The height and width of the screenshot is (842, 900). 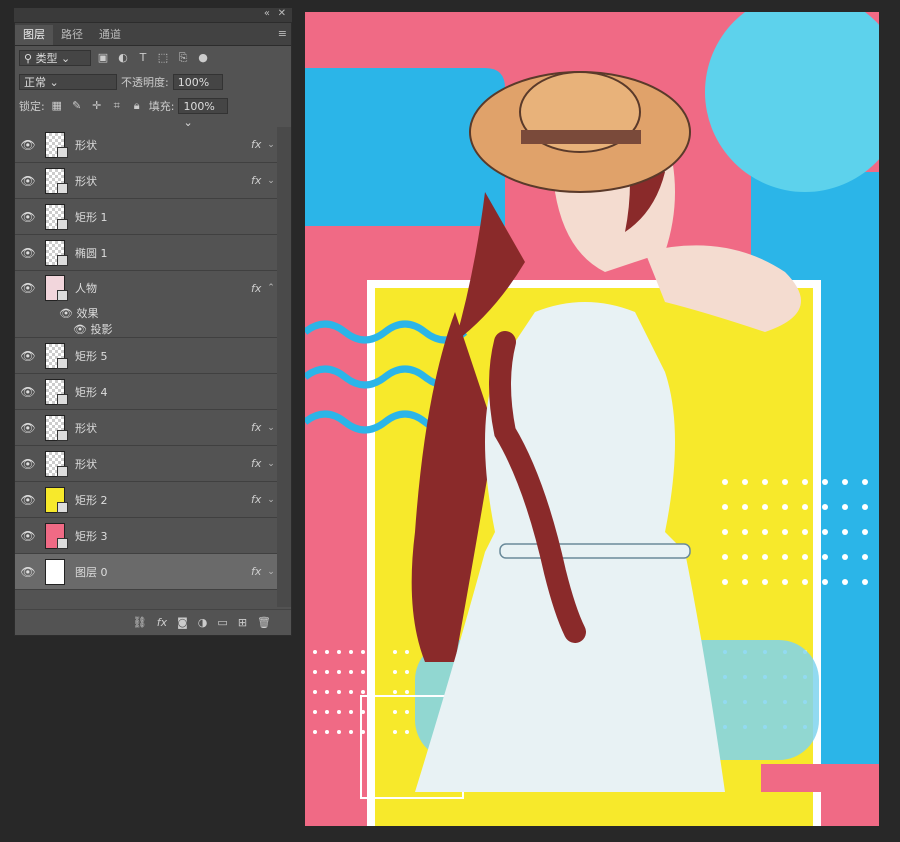 I want to click on layer-row: 👁︎ 矩形 1, so click(x=146, y=217).